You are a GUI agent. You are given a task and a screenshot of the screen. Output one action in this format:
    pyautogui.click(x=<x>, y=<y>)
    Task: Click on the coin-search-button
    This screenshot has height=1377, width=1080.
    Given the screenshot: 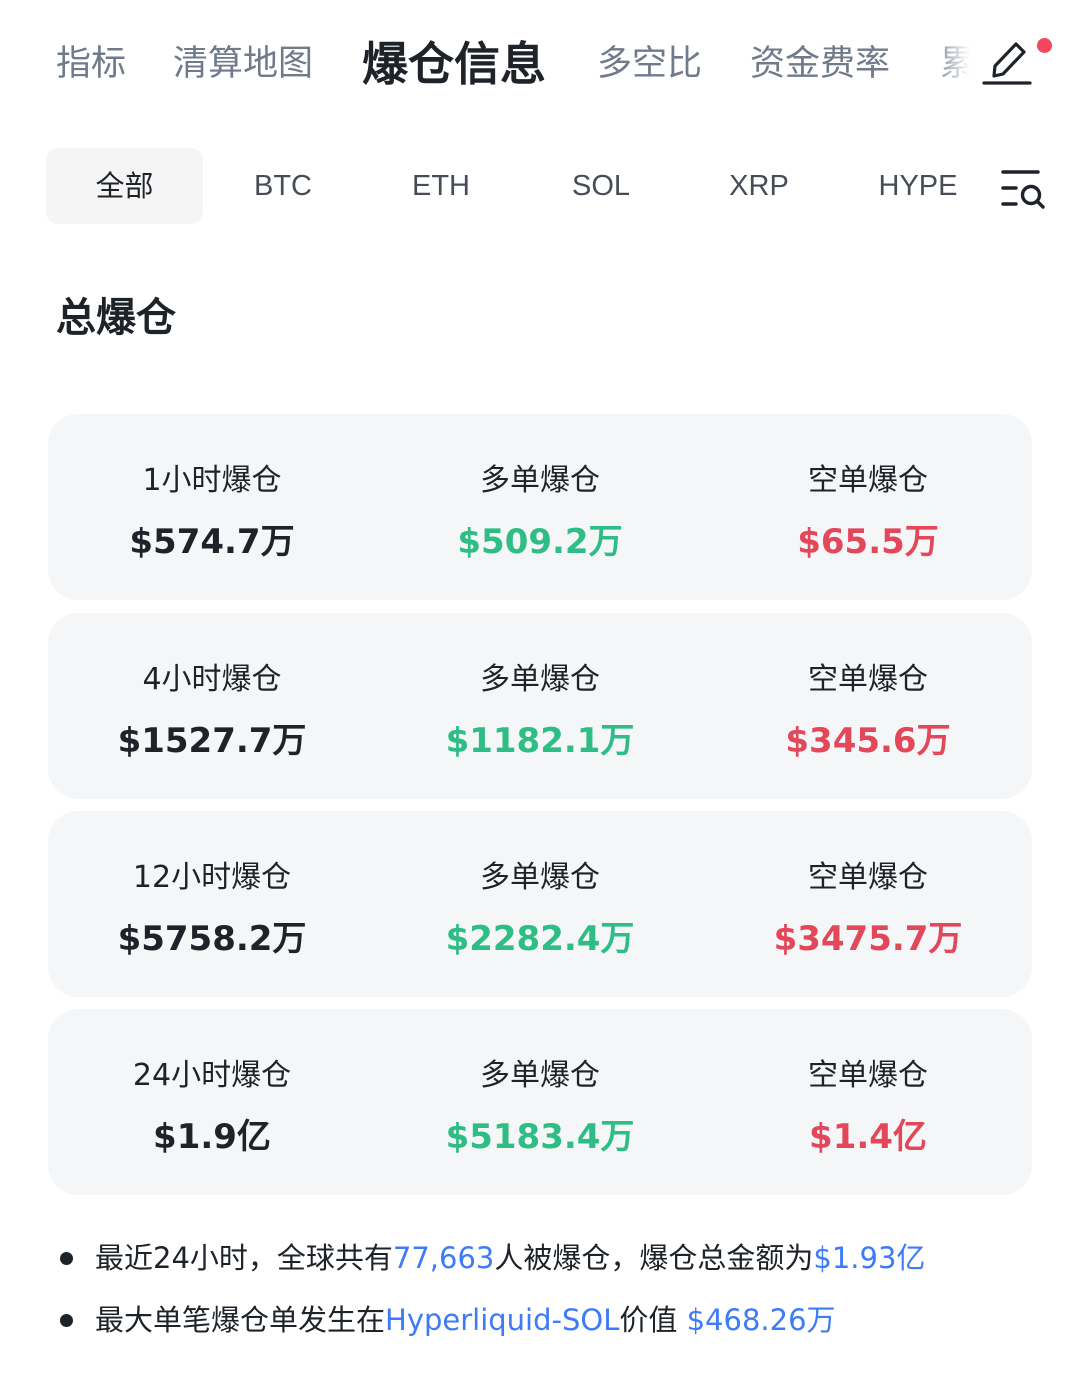 What is the action you would take?
    pyautogui.click(x=1023, y=189)
    